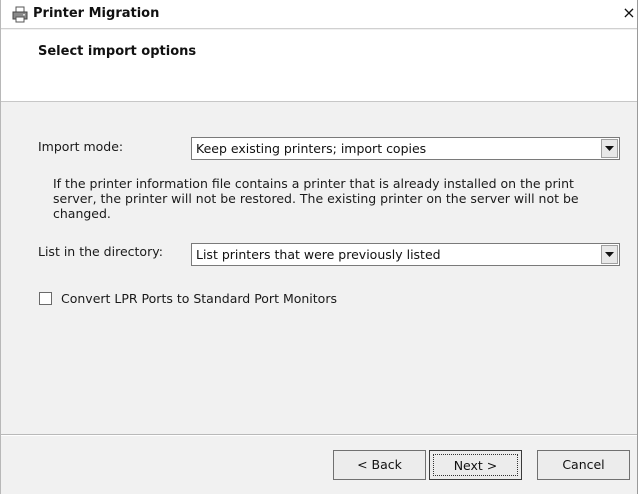 The width and height of the screenshot is (638, 494). Describe the element at coordinates (81, 146) in the screenshot. I see `import-mode-label: Import mode:` at that location.